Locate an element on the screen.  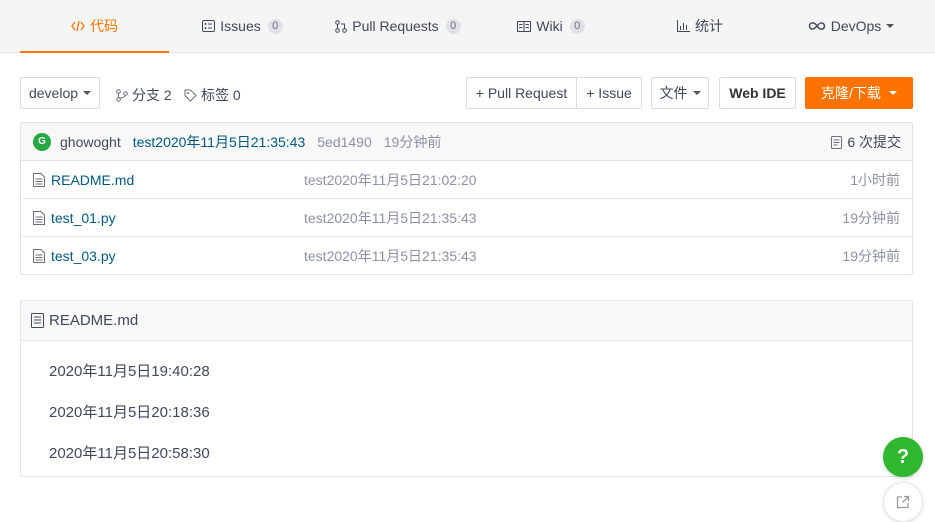
new-issue-label: + Issue is located at coordinates (609, 93).